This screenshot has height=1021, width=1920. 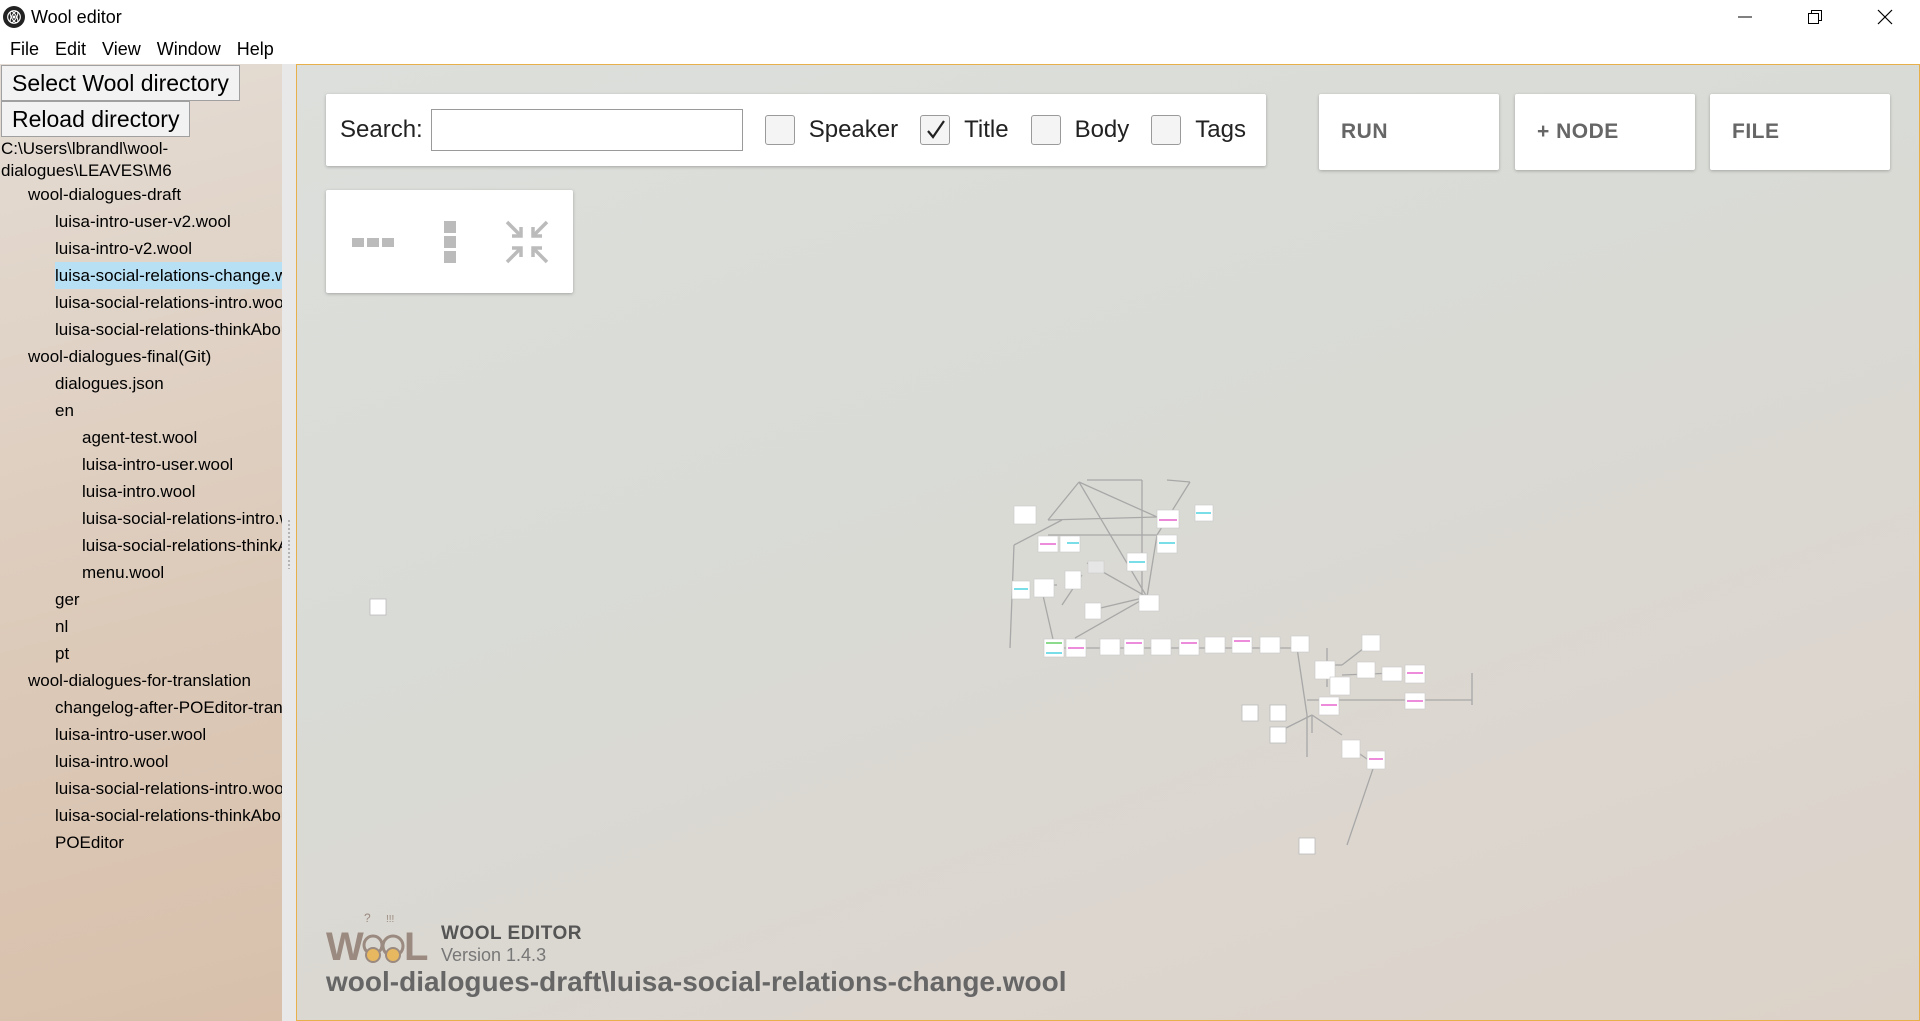 I want to click on svg-text: L, so click(x=416, y=946).